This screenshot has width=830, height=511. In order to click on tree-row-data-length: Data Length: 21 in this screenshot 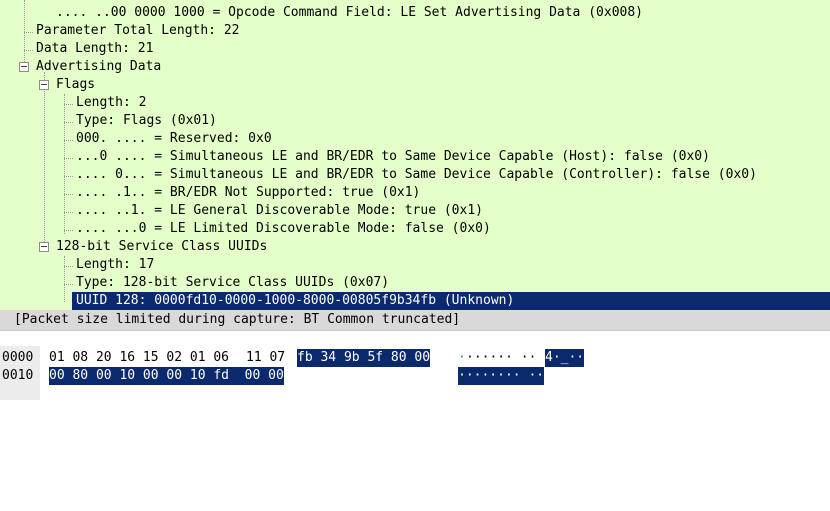, I will do `click(415, 49)`.